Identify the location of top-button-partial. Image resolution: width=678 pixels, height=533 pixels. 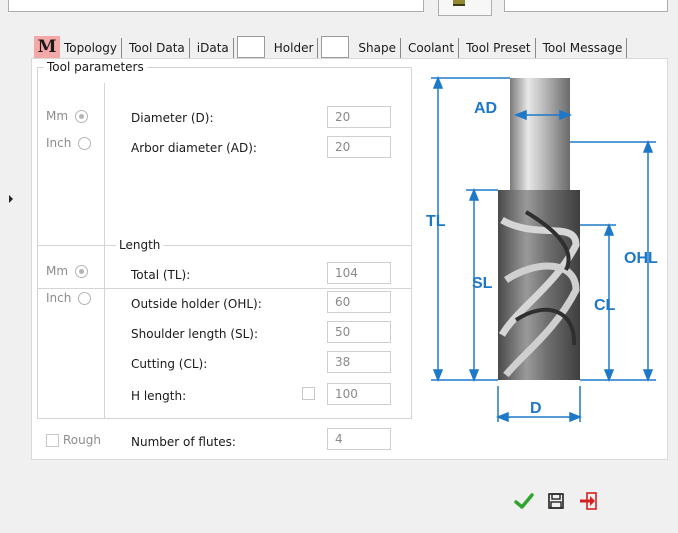
(465, 8).